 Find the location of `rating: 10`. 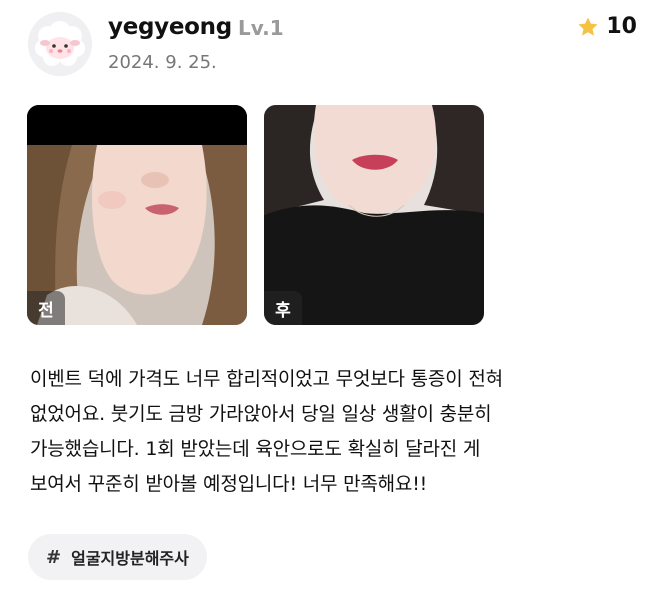

rating: 10 is located at coordinates (606, 26).